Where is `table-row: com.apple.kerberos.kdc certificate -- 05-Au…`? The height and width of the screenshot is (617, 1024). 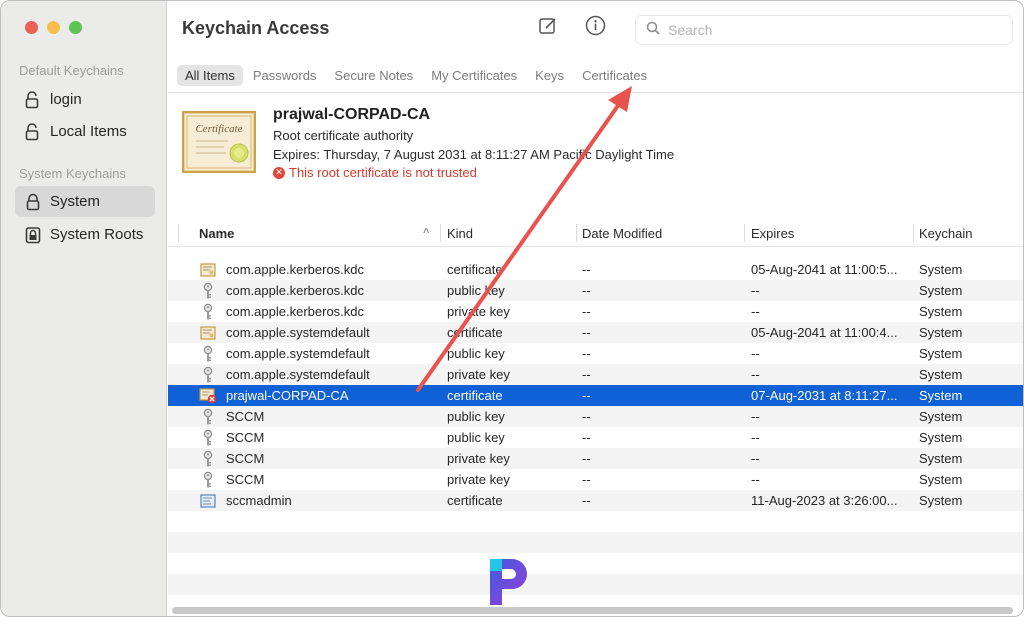 table-row: com.apple.kerberos.kdc certificate -- 05-Au… is located at coordinates (595, 269).